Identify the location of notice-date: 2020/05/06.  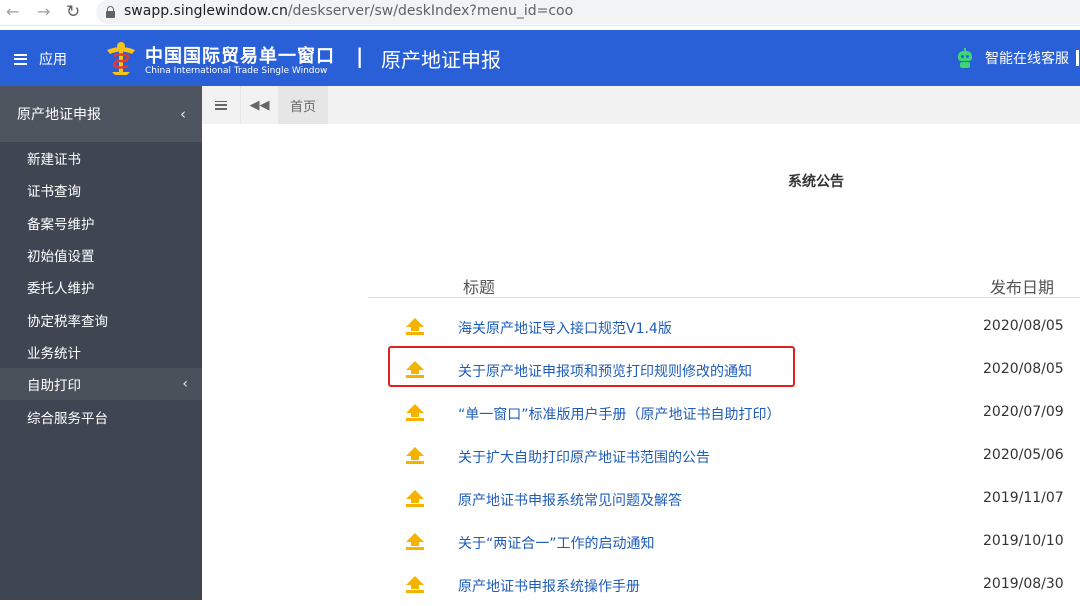
(1023, 455).